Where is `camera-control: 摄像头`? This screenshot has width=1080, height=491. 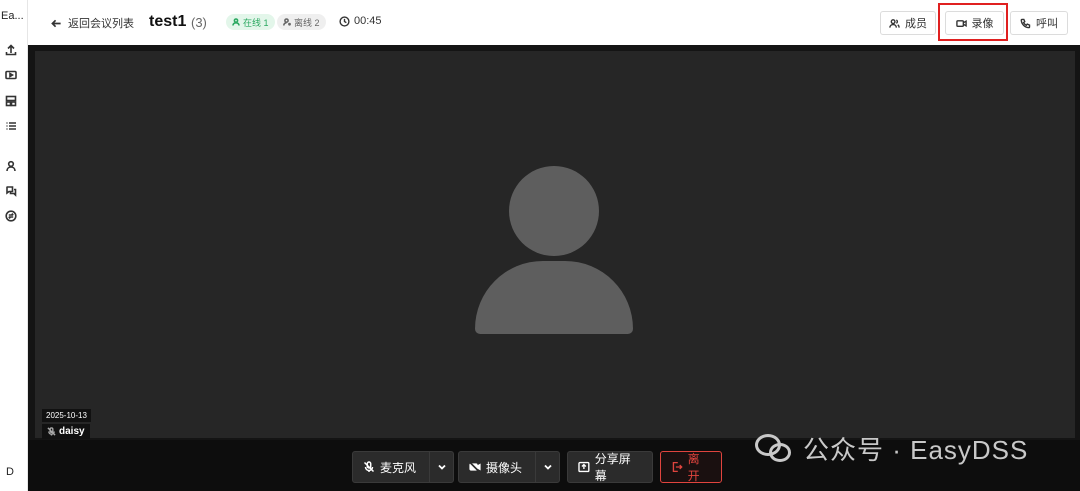 camera-control: 摄像头 is located at coordinates (509, 467).